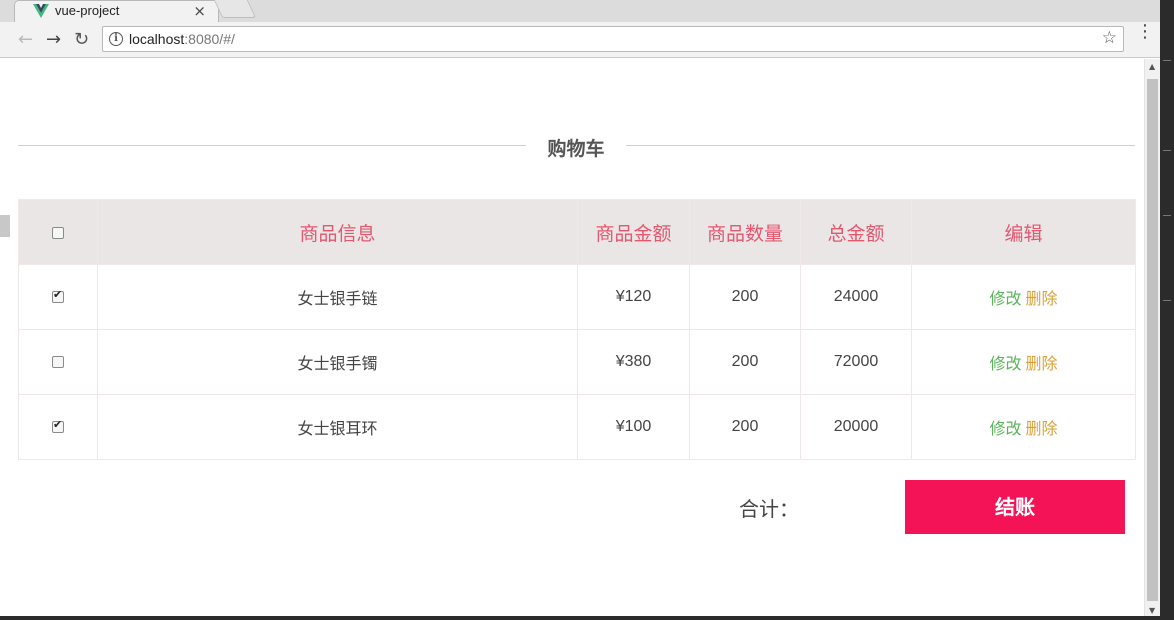  What do you see at coordinates (856, 362) in the screenshot?
I see `product-total: 72000` at bounding box center [856, 362].